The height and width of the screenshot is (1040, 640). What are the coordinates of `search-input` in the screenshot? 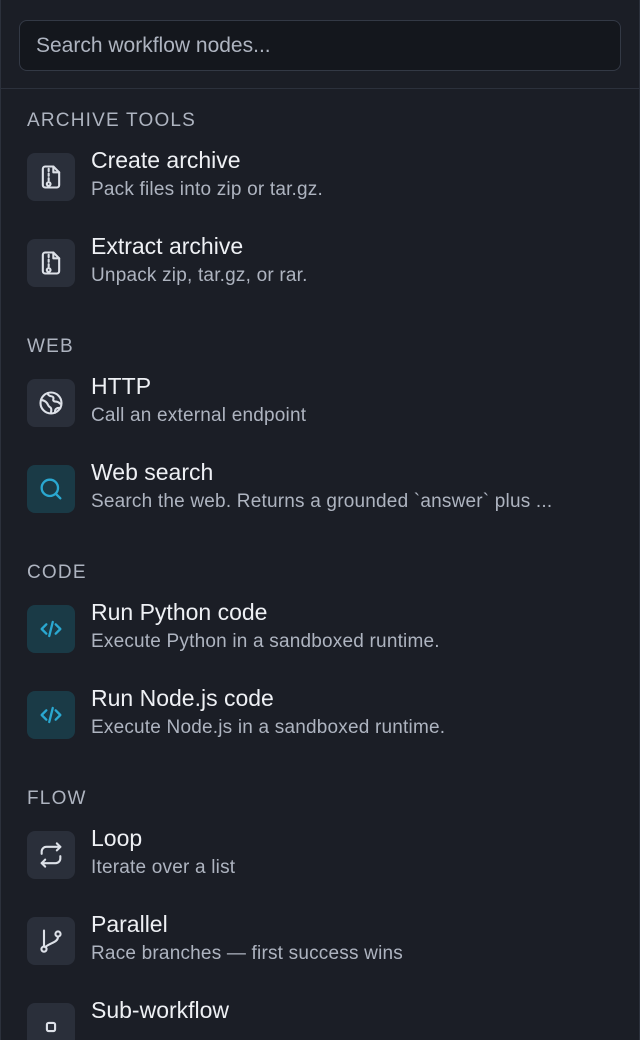 It's located at (320, 45).